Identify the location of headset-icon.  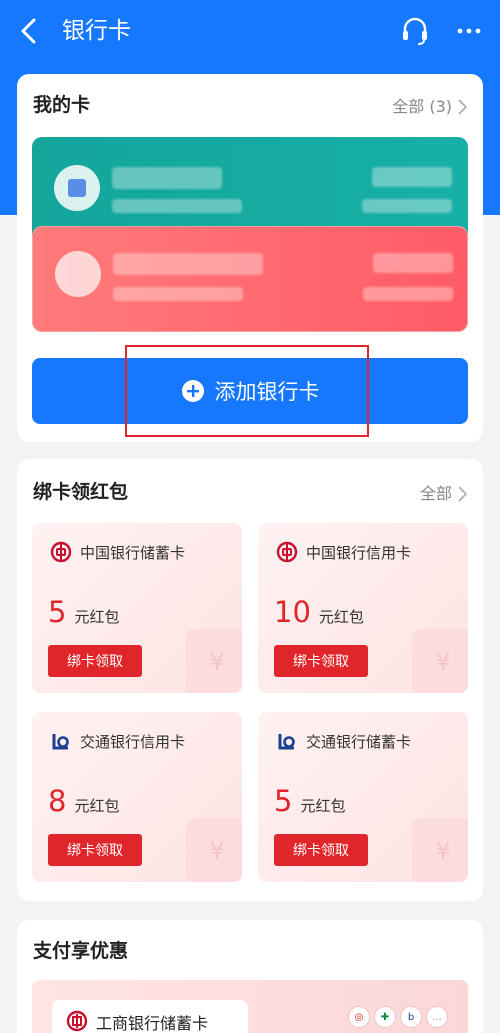
(415, 31).